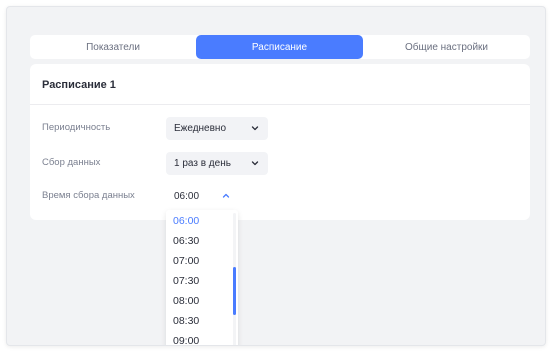 This screenshot has width=552, height=352. I want to click on time-option: 08:00, so click(186, 301).